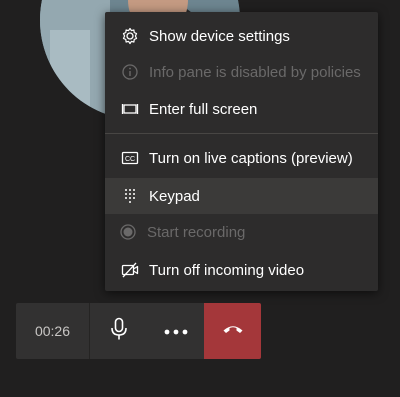 The image size is (400, 397). Describe the element at coordinates (174, 196) in the screenshot. I see `menu-item-label: Keypad` at that location.